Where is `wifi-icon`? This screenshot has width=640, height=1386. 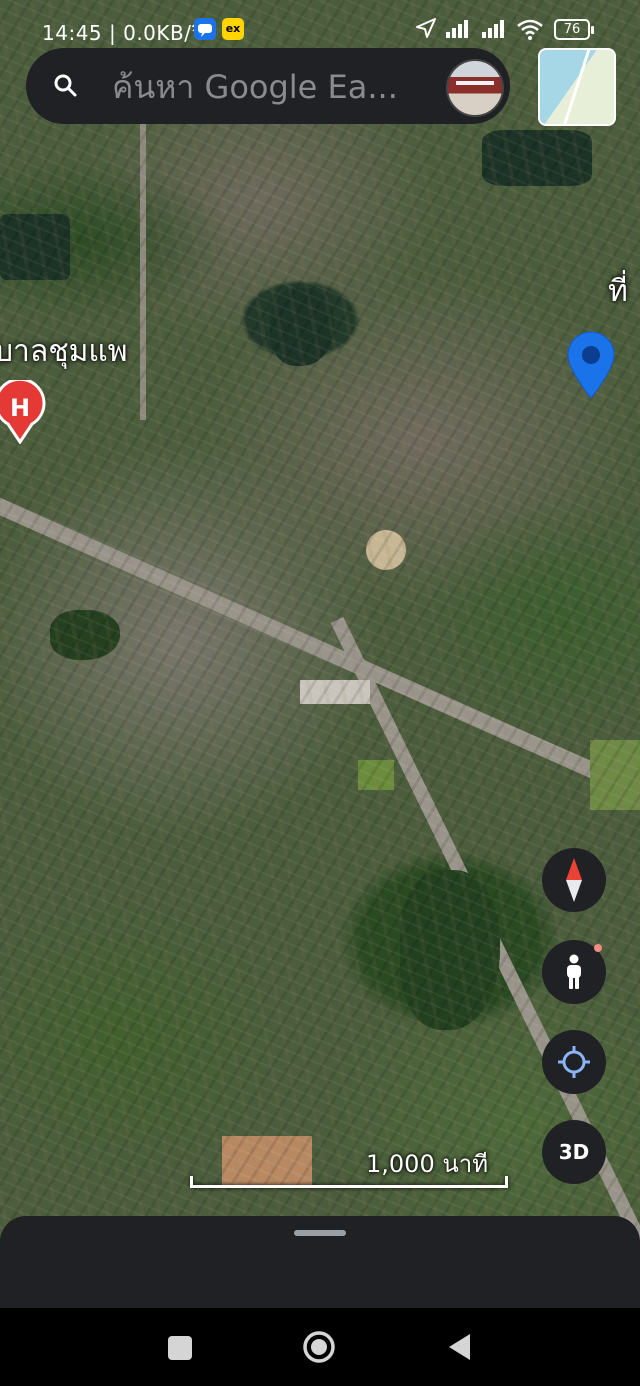
wifi-icon is located at coordinates (530, 29).